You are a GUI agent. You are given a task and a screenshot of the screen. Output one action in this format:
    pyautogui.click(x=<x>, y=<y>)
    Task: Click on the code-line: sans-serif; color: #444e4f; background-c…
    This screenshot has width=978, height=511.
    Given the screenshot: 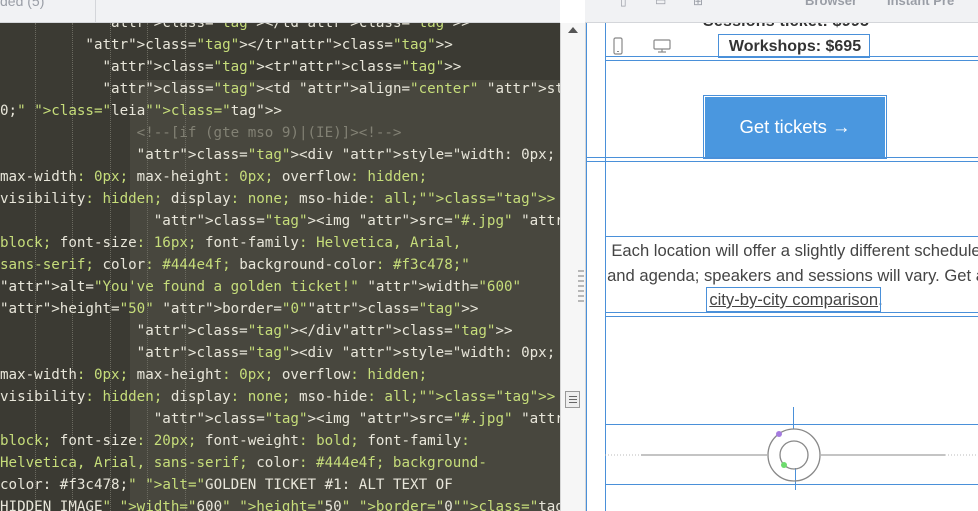 What is the action you would take?
    pyautogui.click(x=235, y=265)
    